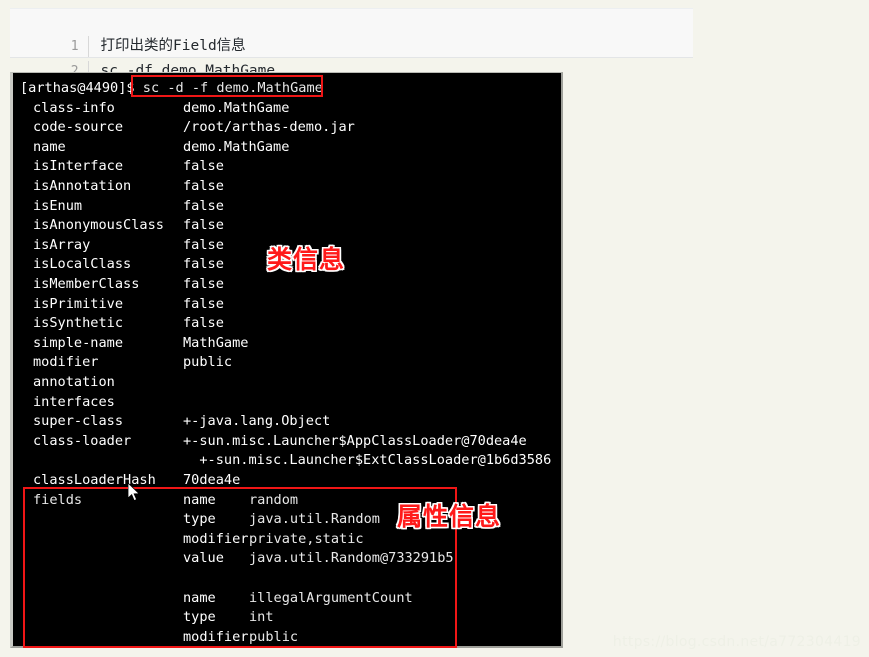 The width and height of the screenshot is (869, 657). What do you see at coordinates (82, 440) in the screenshot?
I see `terminal-row-key: class-loader` at bounding box center [82, 440].